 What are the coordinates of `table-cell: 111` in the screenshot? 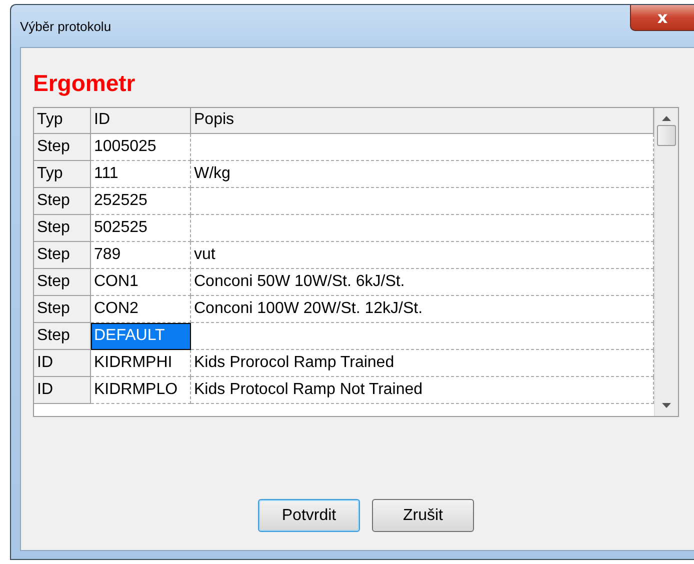 It's located at (141, 174).